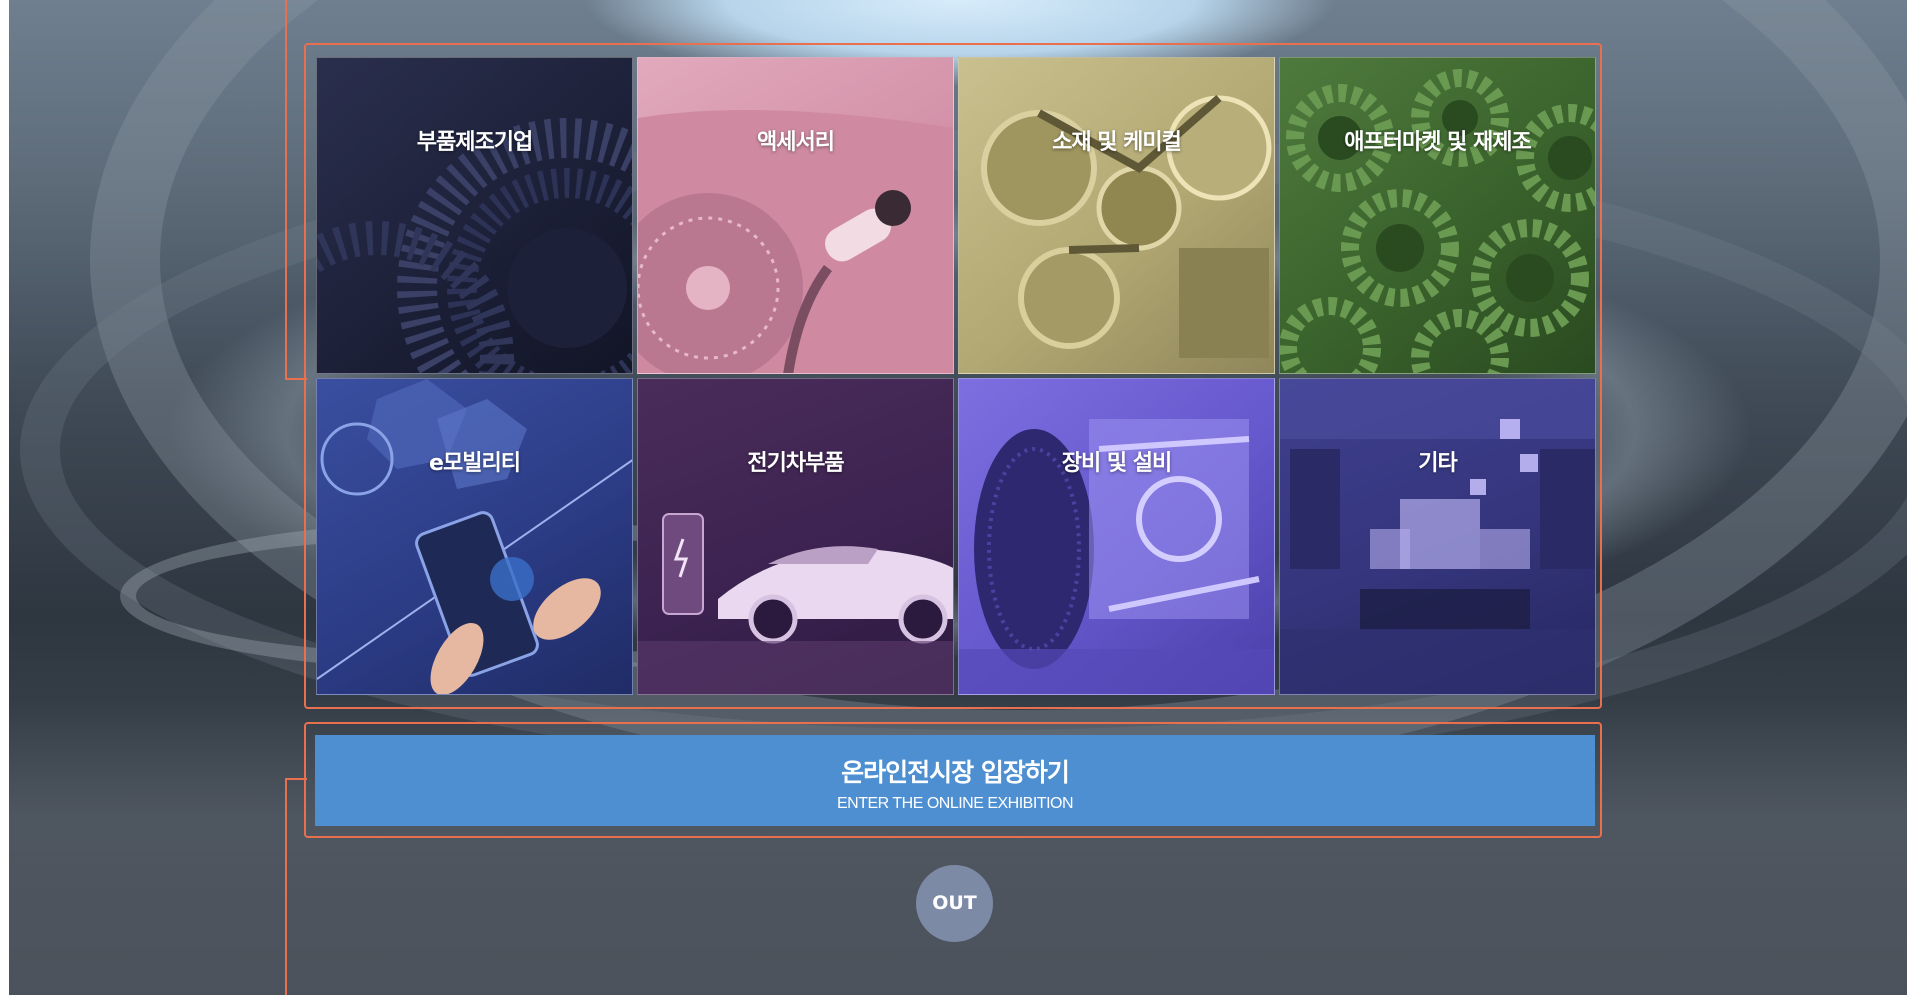 This screenshot has width=1907, height=995. I want to click on enter-subtitle: ENTER THE ONLINE EXHIBITION, so click(955, 803).